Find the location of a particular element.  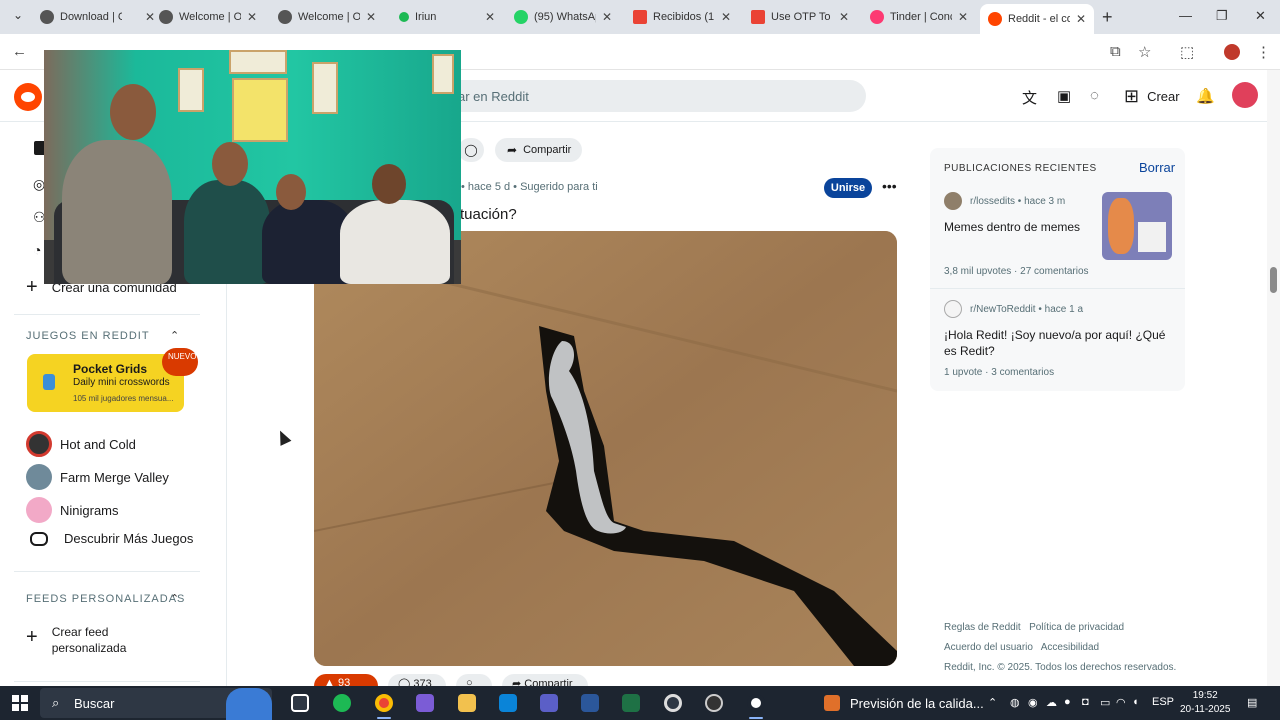

post-title: tuación? is located at coordinates (488, 214).